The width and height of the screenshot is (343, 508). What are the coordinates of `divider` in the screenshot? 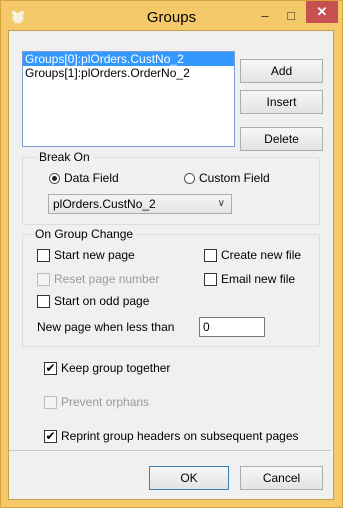 It's located at (170, 450).